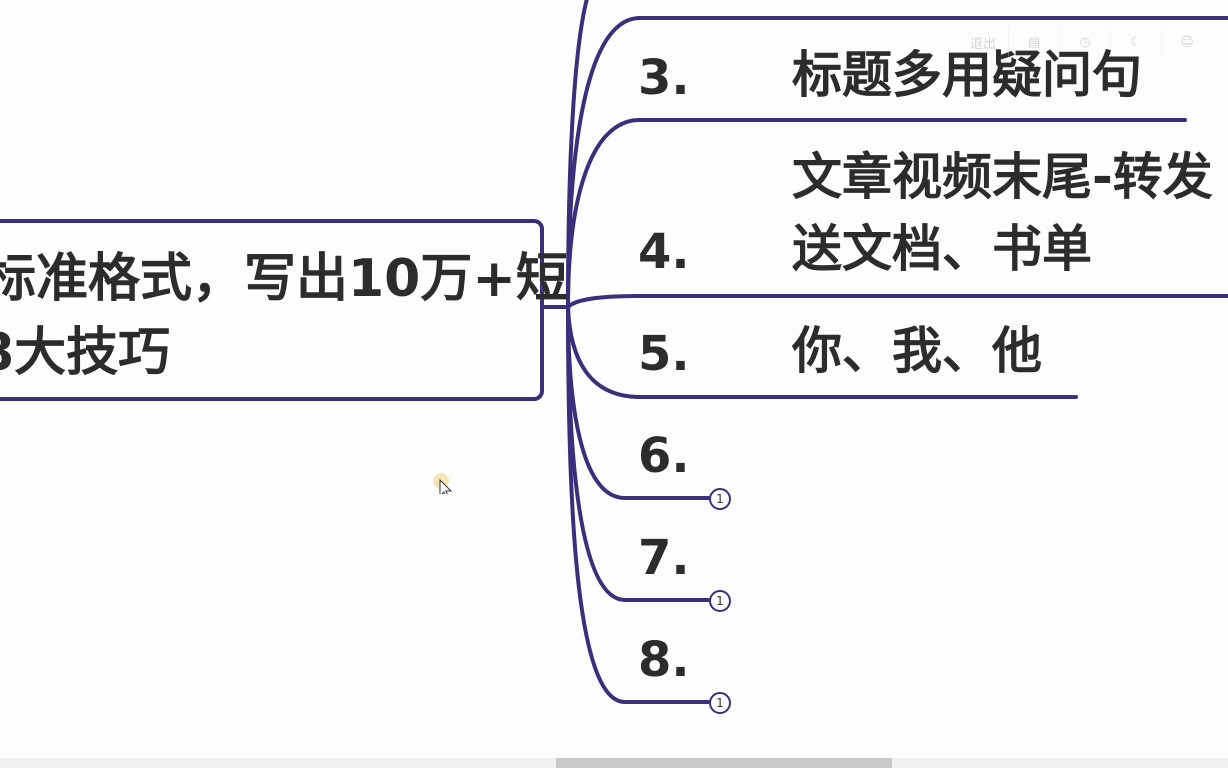 The width and height of the screenshot is (1228, 768). I want to click on branch-3-text: 标题多用疑问句, so click(967, 75).